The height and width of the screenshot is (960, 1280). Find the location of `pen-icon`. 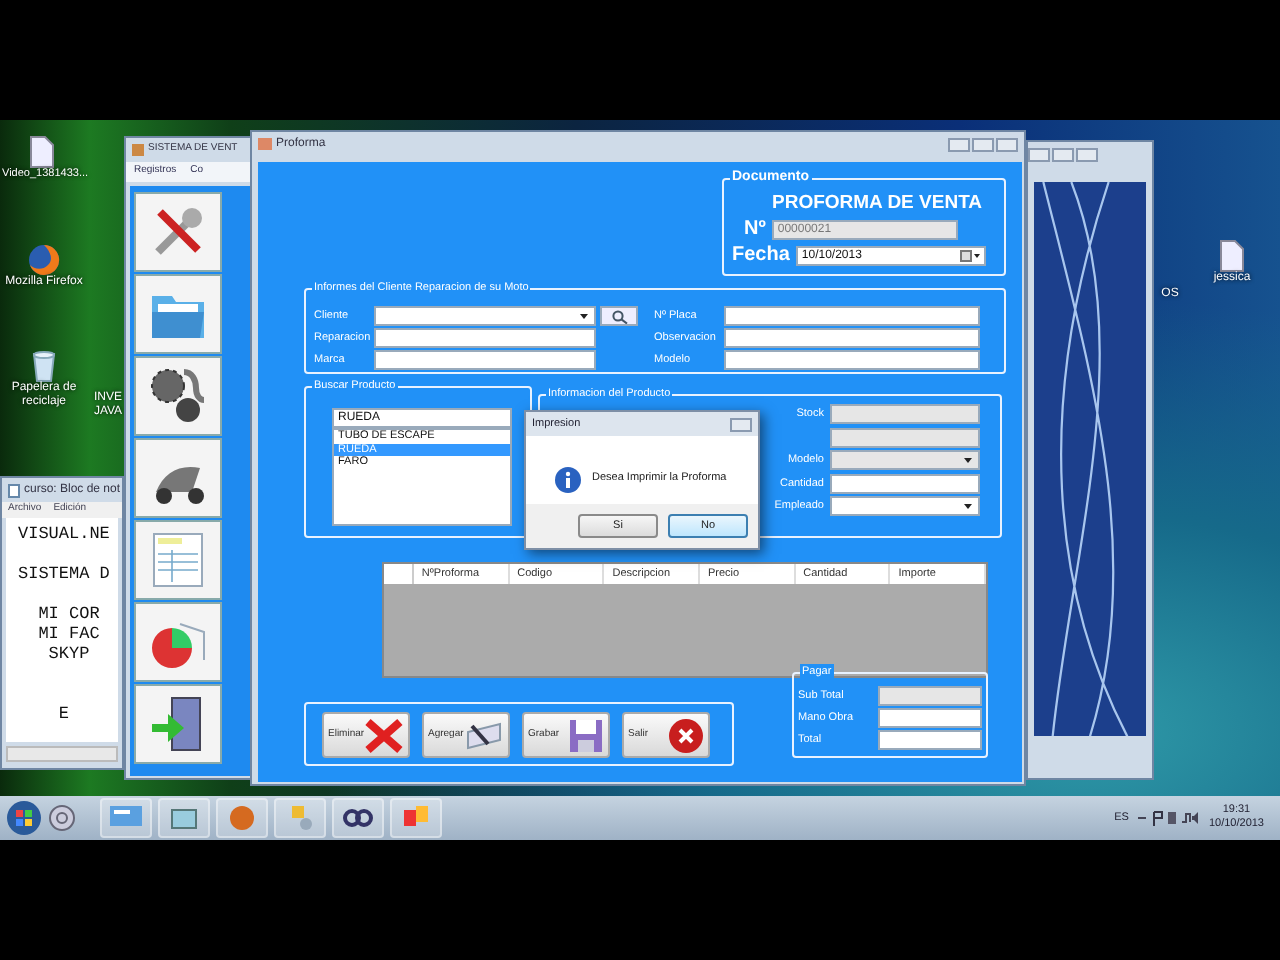

pen-icon is located at coordinates (484, 735).